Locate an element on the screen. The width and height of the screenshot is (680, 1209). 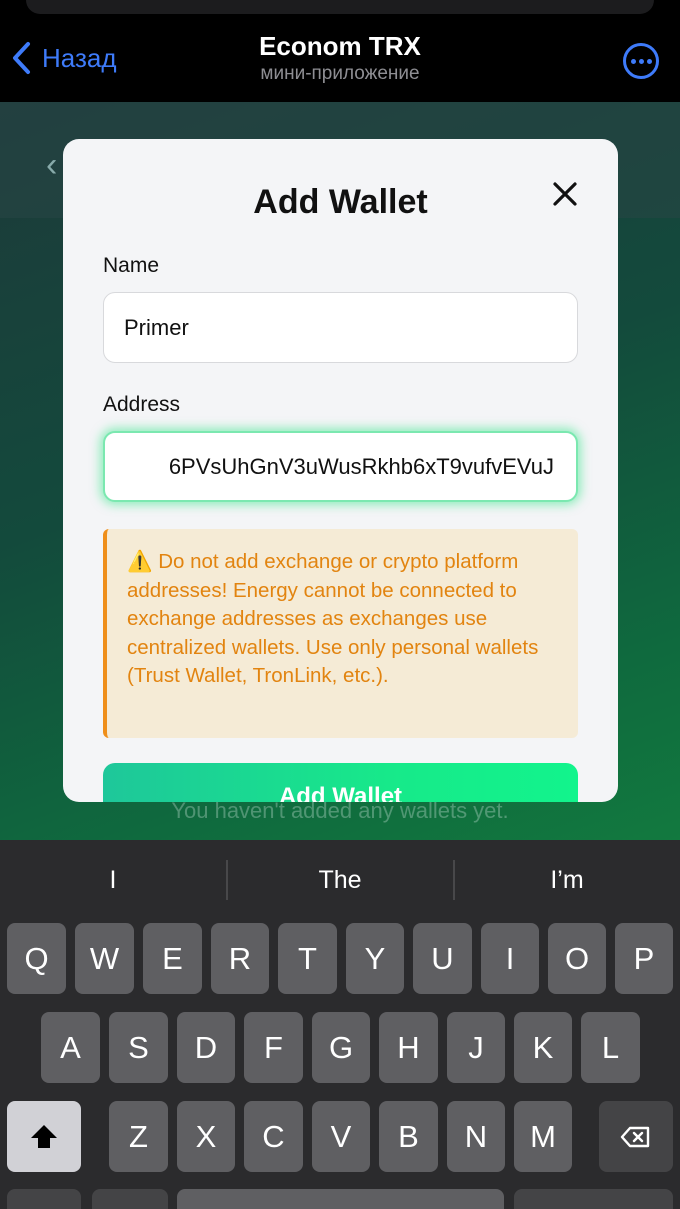
key-n: N is located at coordinates (476, 1136).